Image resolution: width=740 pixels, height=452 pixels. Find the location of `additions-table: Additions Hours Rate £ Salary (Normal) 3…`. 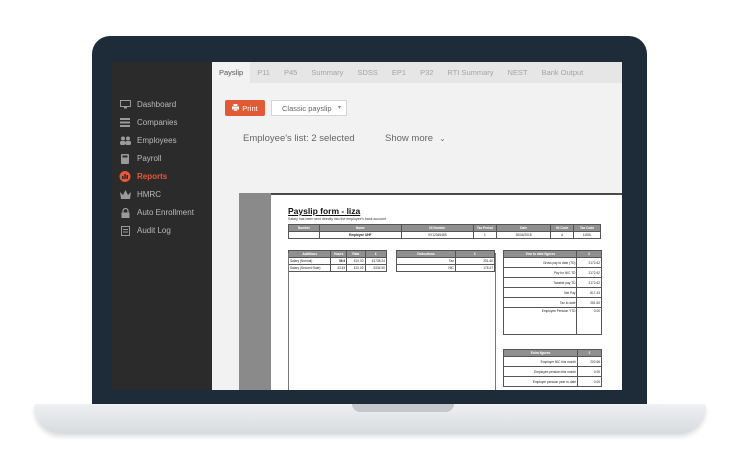

additions-table: Additions Hours Rate £ Salary (Normal) 3… is located at coordinates (337, 261).